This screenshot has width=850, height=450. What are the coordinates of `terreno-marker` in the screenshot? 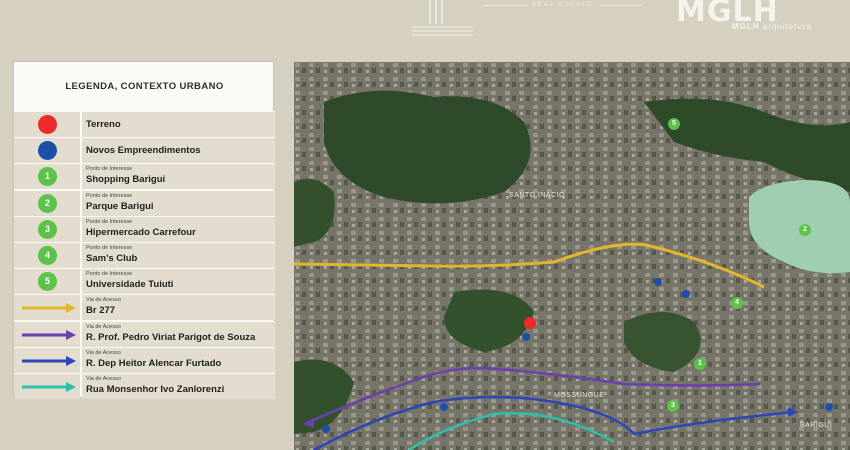 It's located at (530, 323).